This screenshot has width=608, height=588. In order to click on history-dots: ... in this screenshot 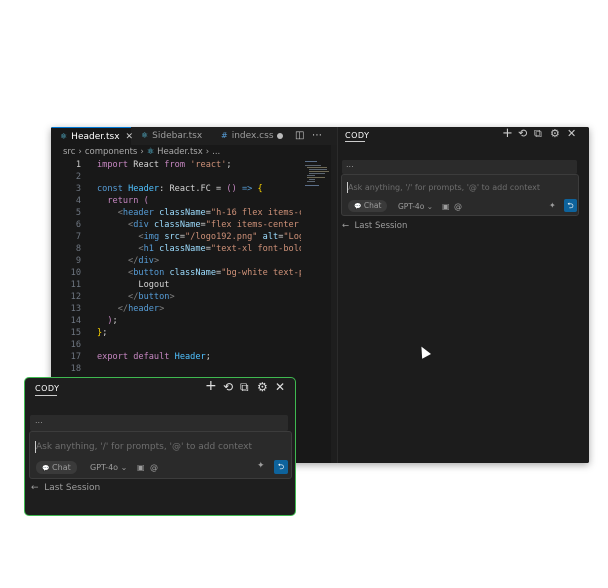, I will do `click(39, 420)`.